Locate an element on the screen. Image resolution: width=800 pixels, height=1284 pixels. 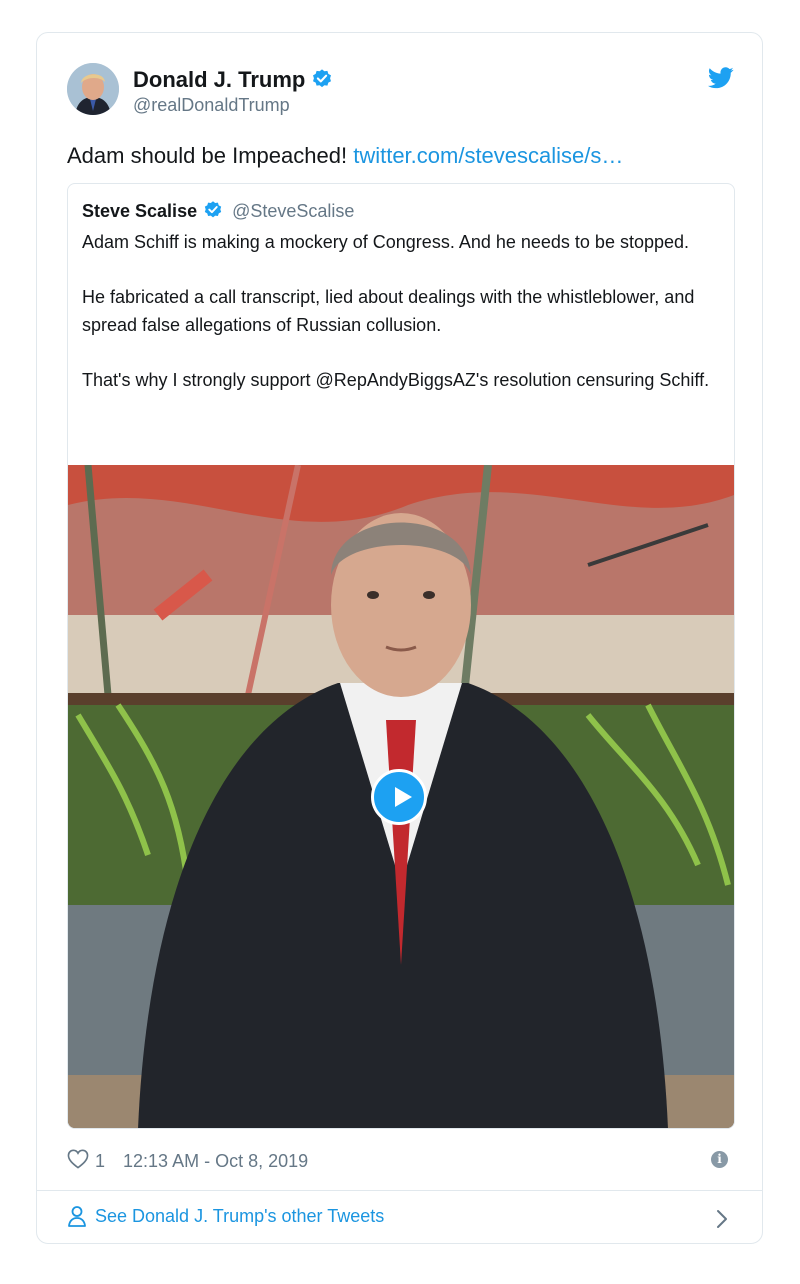
quoted-tweet-header: Steve Scalise @SteveScalise is located at coordinates (218, 212).